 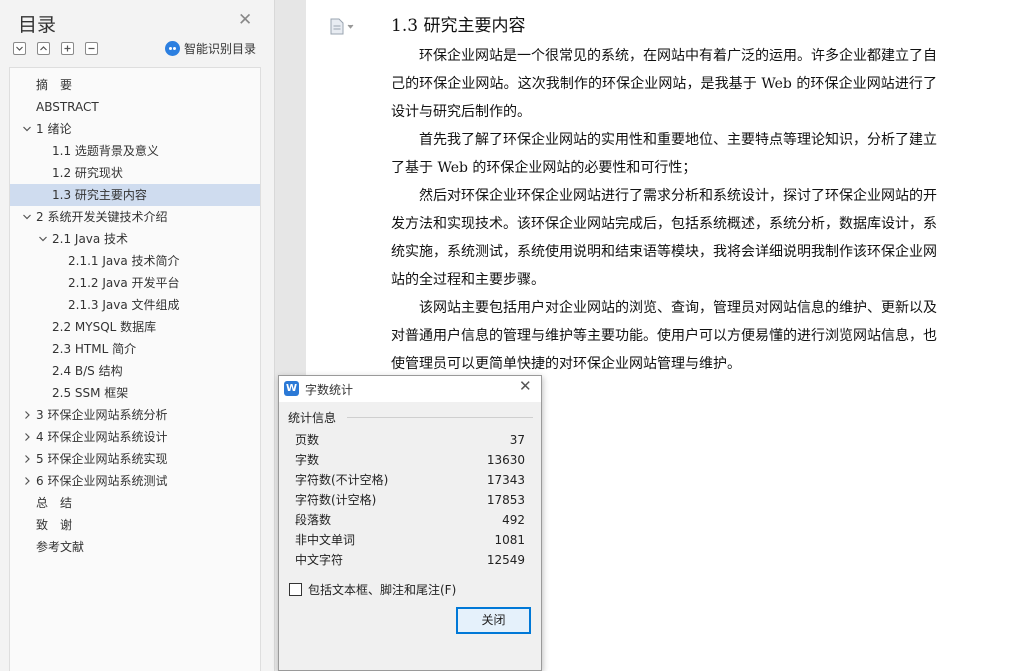 What do you see at coordinates (329, 390) in the screenshot?
I see `dialog-title: 字数统计` at bounding box center [329, 390].